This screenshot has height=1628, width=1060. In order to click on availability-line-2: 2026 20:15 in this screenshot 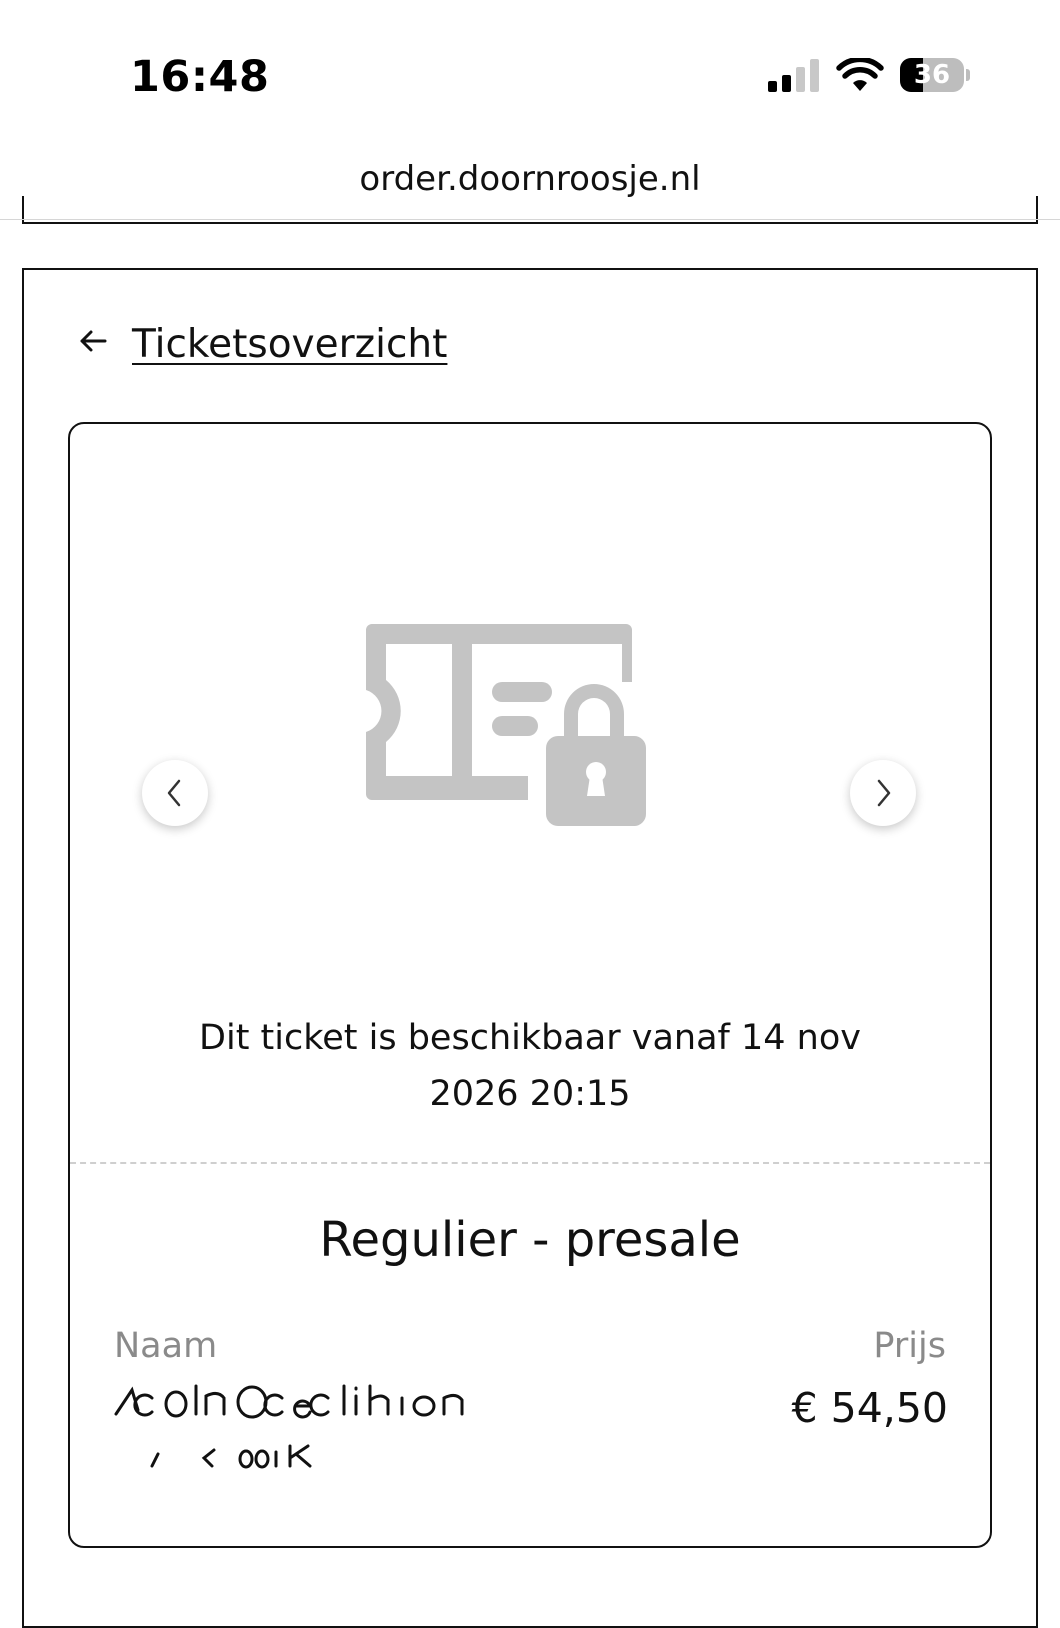, I will do `click(530, 1094)`.